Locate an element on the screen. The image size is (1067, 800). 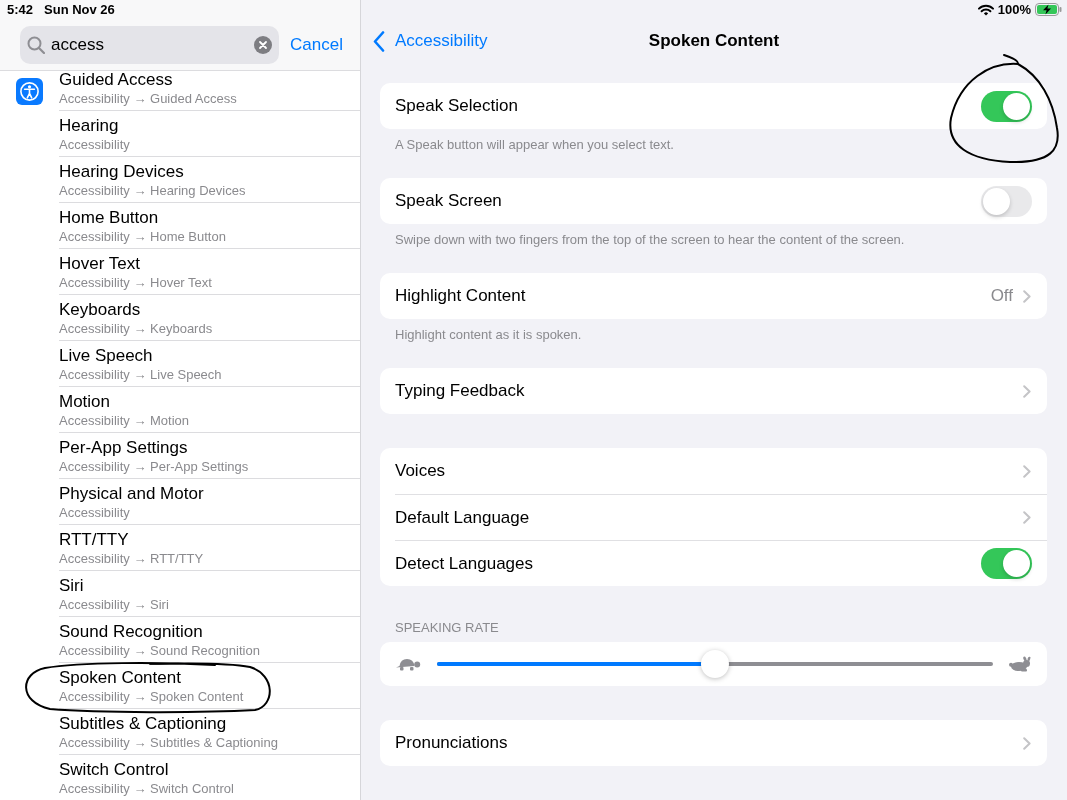
status-time: 5:42 is located at coordinates (20, 10).